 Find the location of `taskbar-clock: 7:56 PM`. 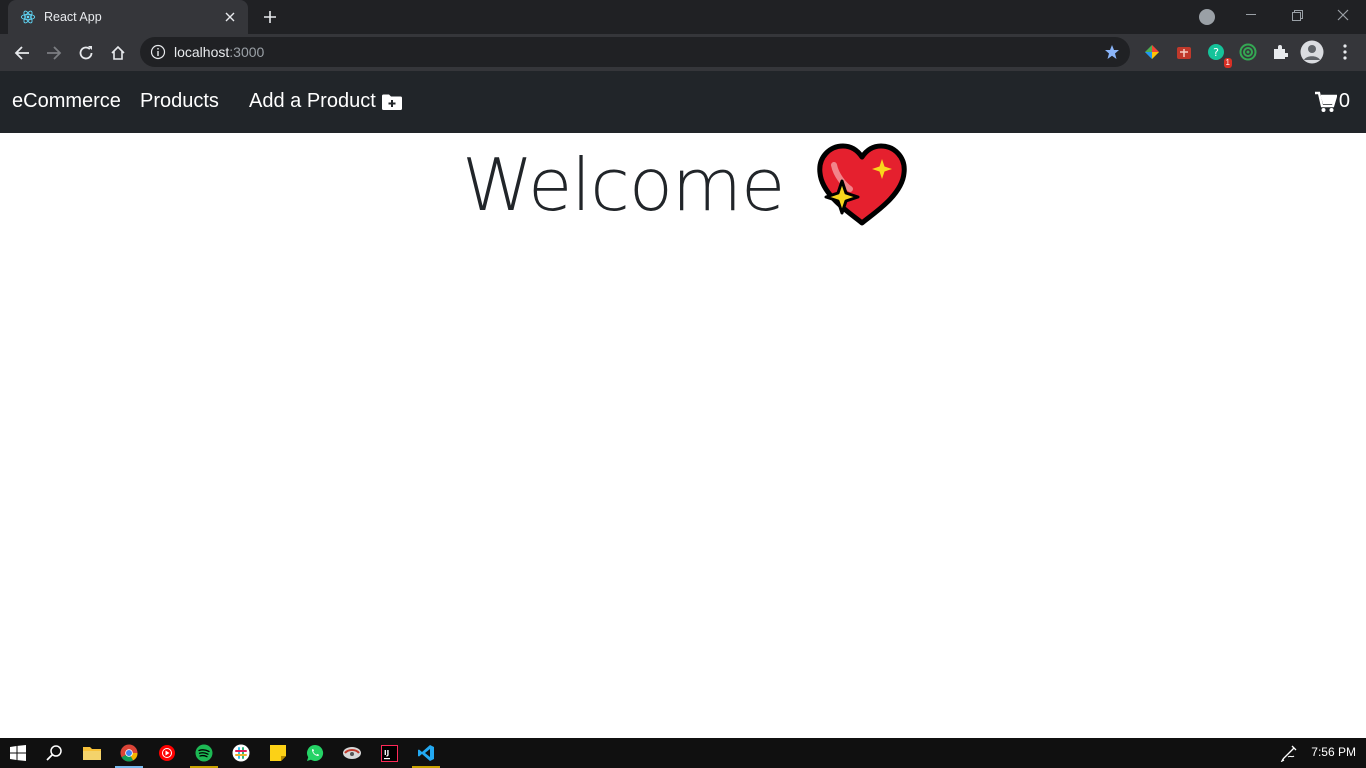

taskbar-clock: 7:56 PM is located at coordinates (1333, 752).